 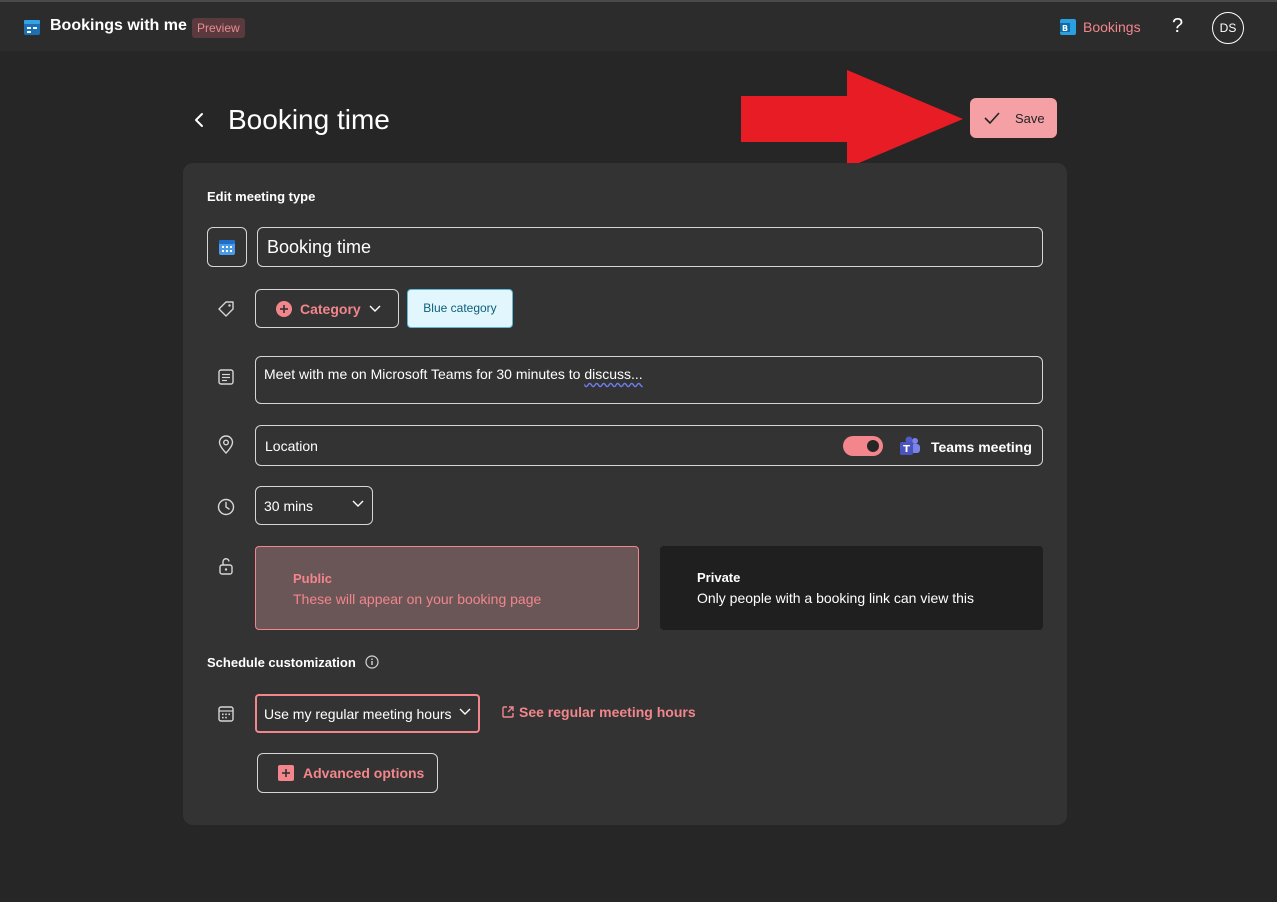 I want to click on info-icon, so click(x=372, y=662).